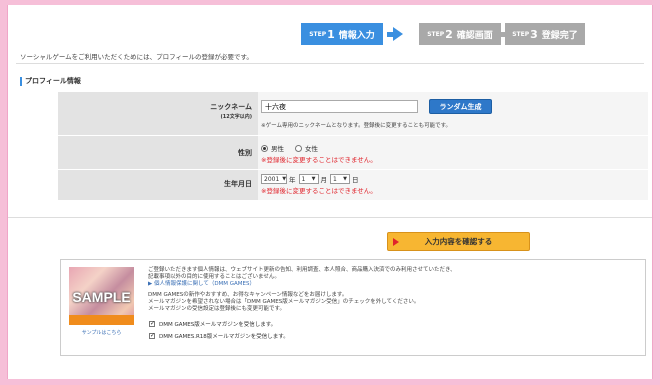 The height and width of the screenshot is (385, 660). I want to click on newsletter-checkbox-label: DMM GAMES版メールマガジンを受信します。, so click(217, 324).